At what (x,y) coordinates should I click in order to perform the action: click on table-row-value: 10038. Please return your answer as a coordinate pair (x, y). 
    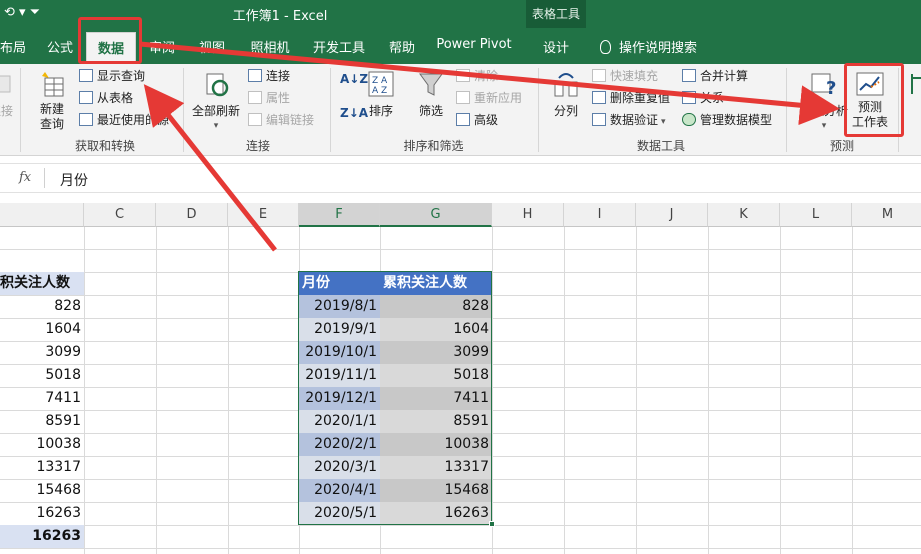
    Looking at the image, I should click on (436, 444).